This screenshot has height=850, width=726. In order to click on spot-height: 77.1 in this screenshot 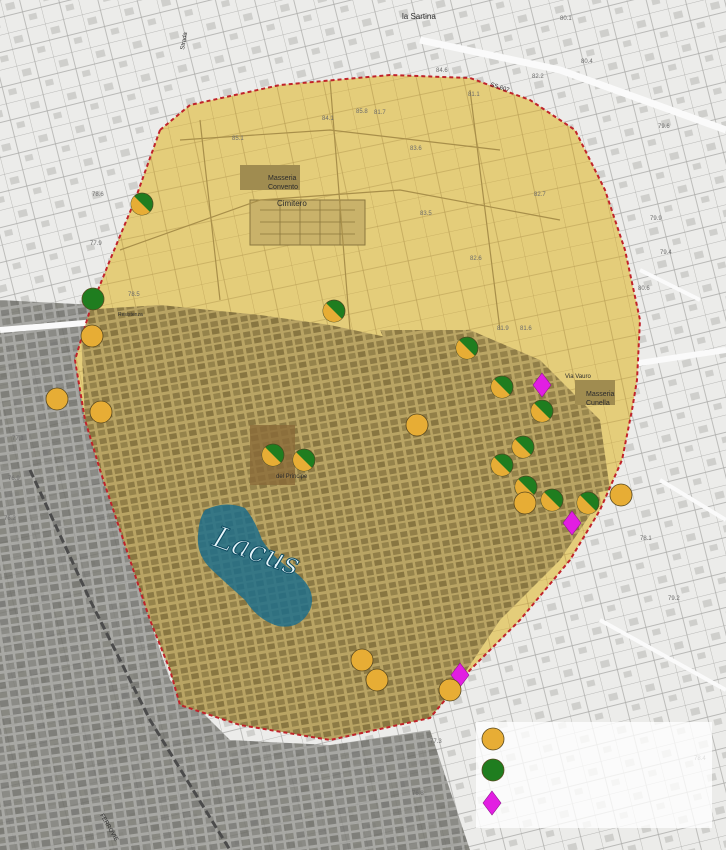, I will do `click(18, 439)`.